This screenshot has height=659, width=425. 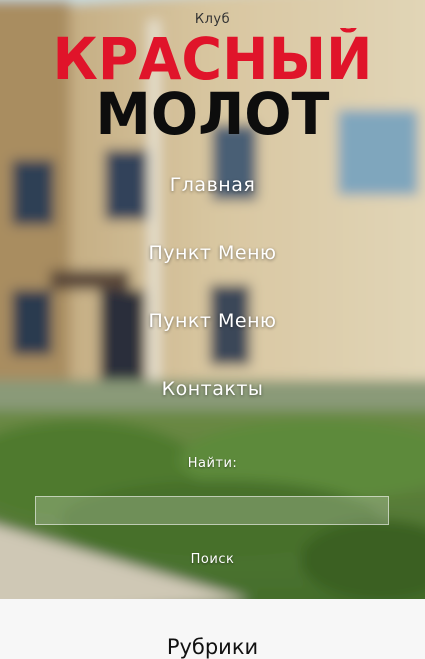 What do you see at coordinates (212, 463) in the screenshot?
I see `search-label: Найти:` at bounding box center [212, 463].